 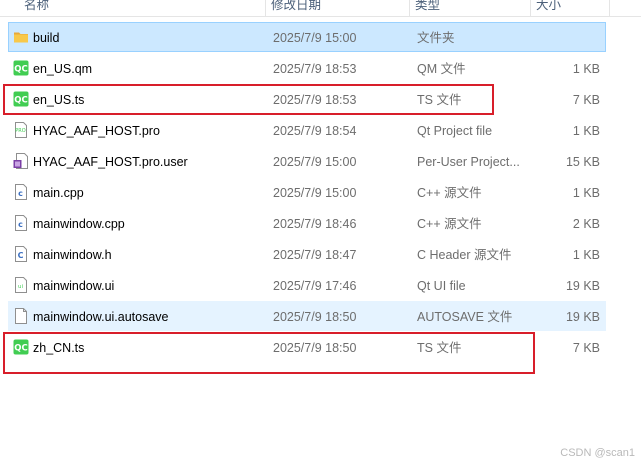 I want to click on file-row: QC en_US.qm 2025/7/9 18:53 QM 文件 1 KB, so click(x=307, y=68).